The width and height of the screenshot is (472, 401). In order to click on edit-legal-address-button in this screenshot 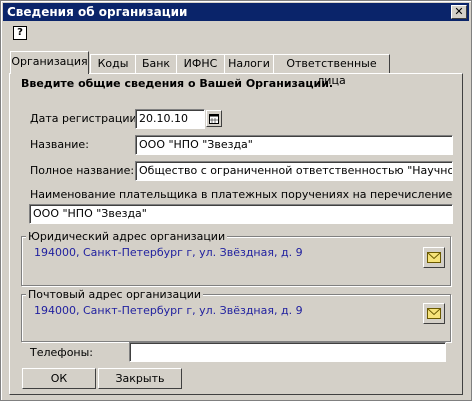, I will do `click(434, 257)`.